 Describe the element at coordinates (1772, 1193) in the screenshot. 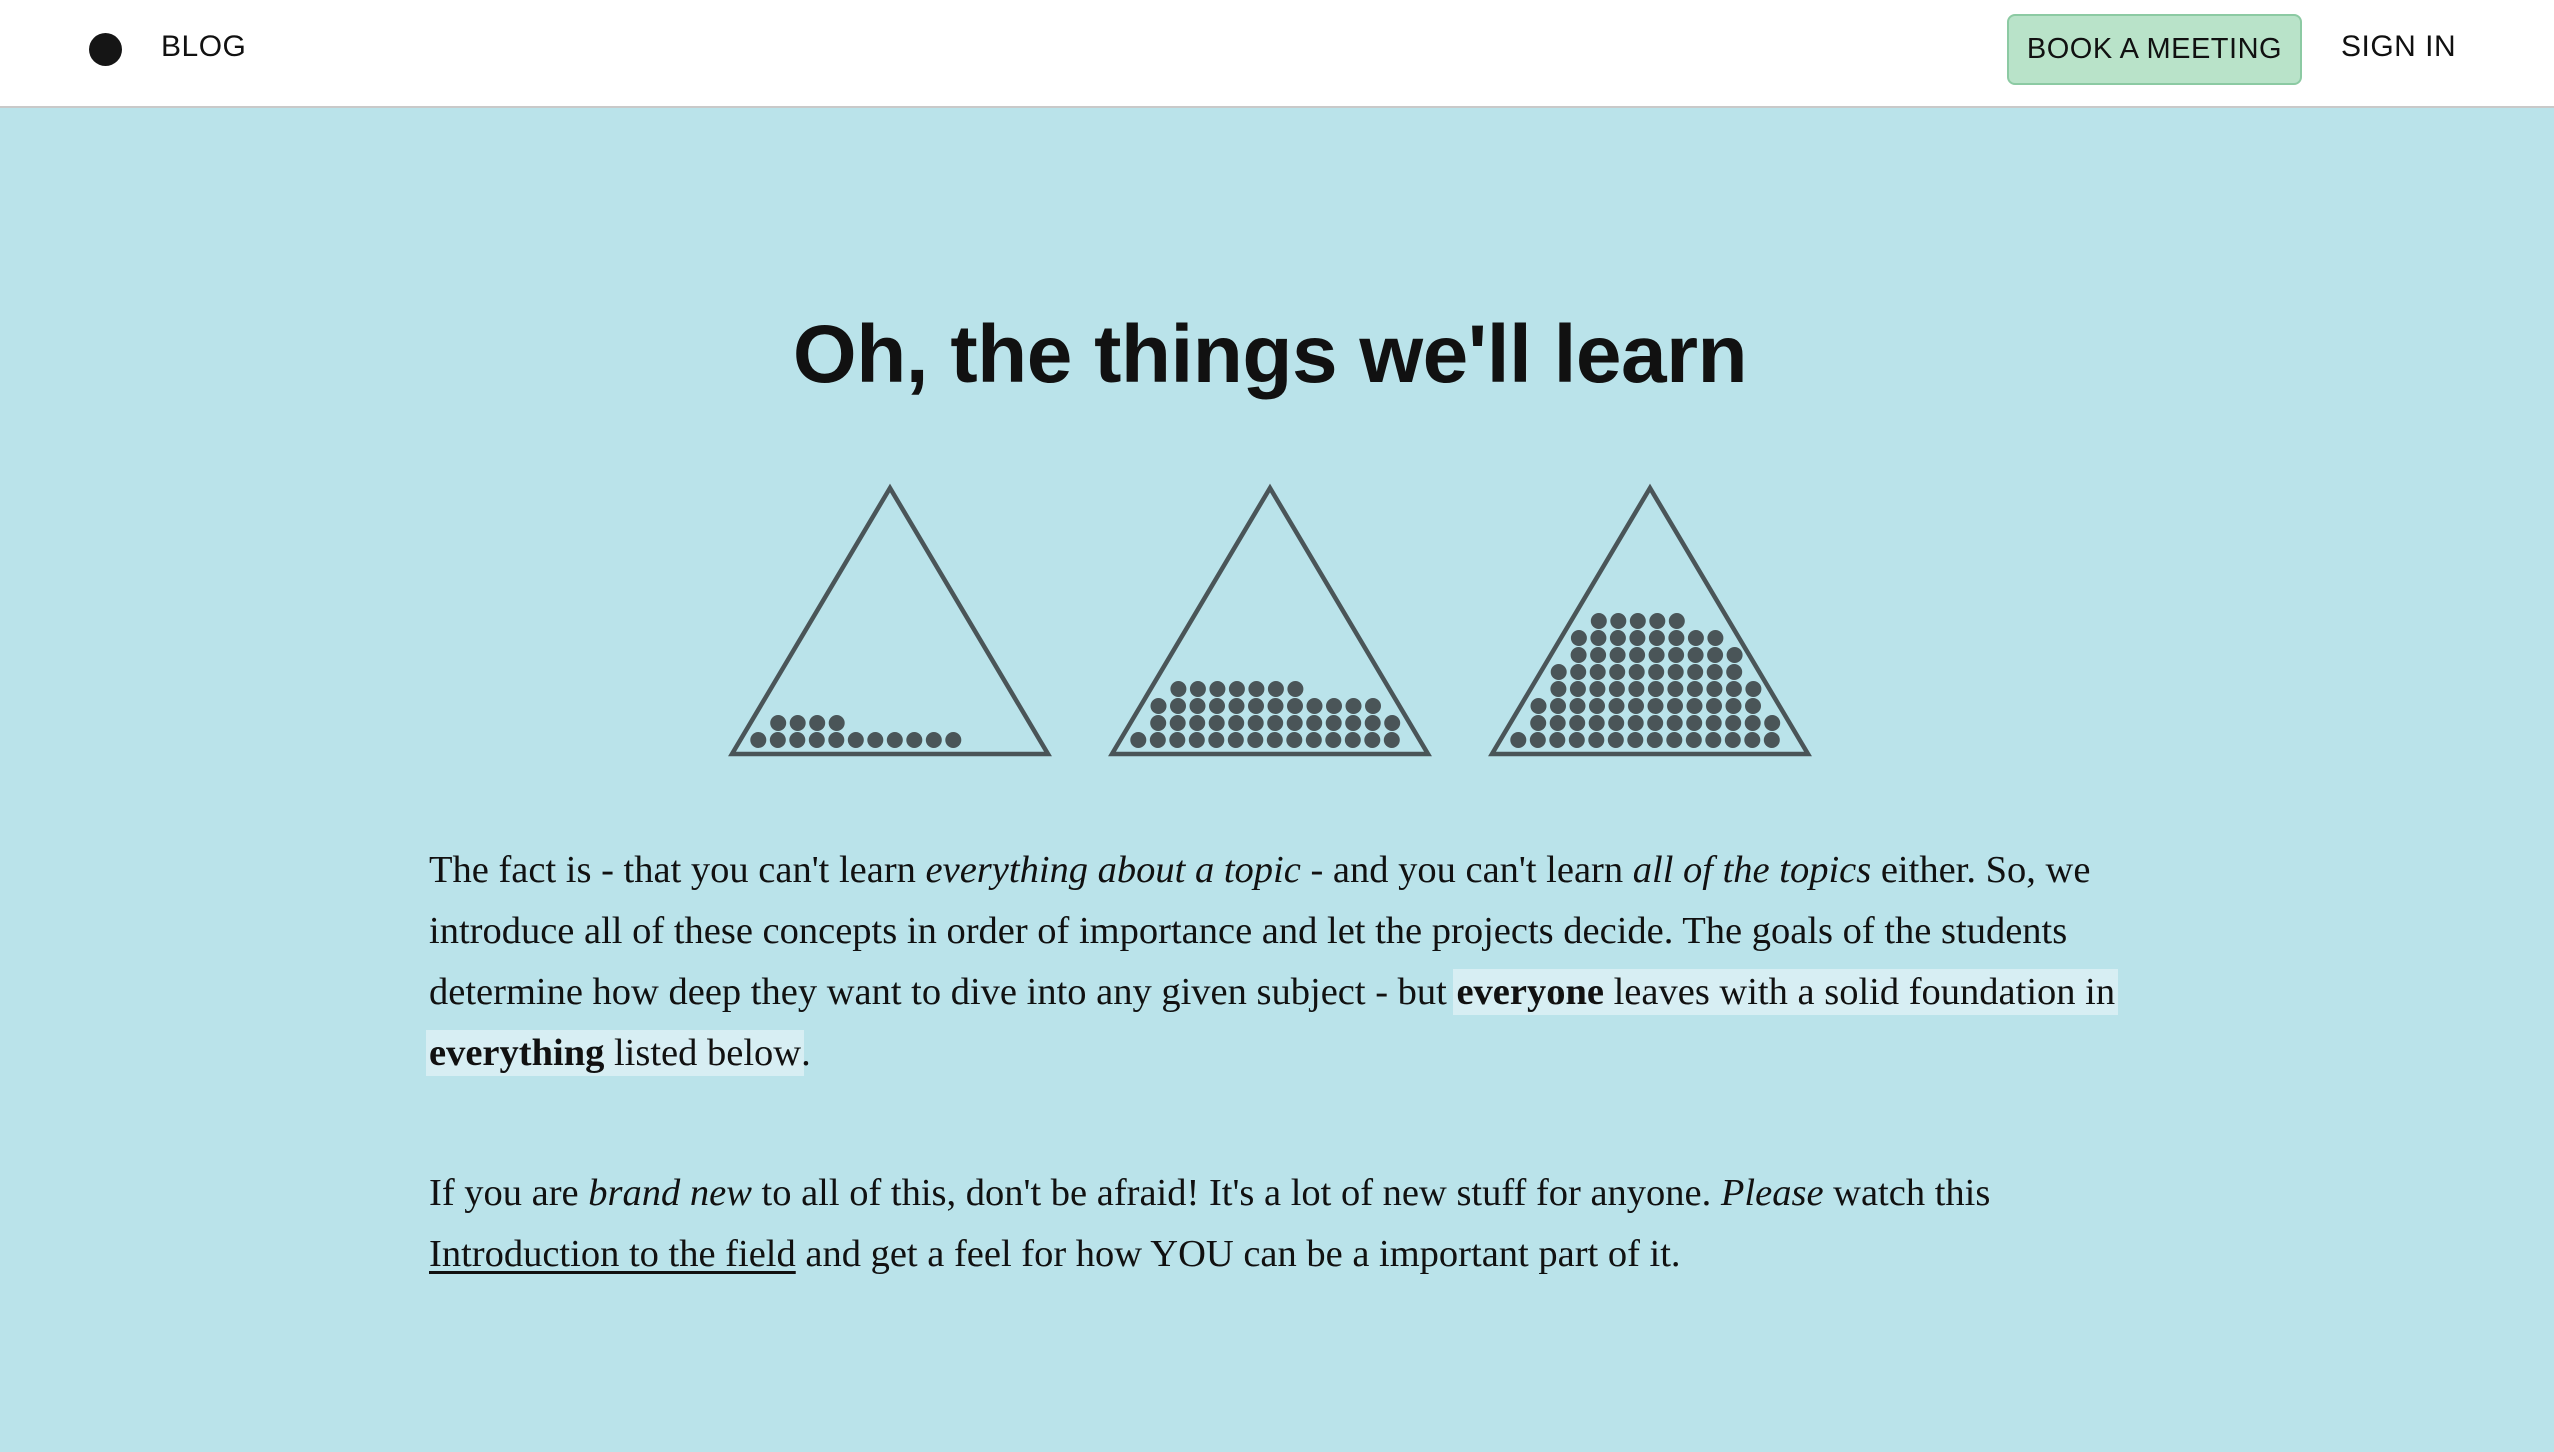

I see `newcomer-emphasis-2: Please` at that location.